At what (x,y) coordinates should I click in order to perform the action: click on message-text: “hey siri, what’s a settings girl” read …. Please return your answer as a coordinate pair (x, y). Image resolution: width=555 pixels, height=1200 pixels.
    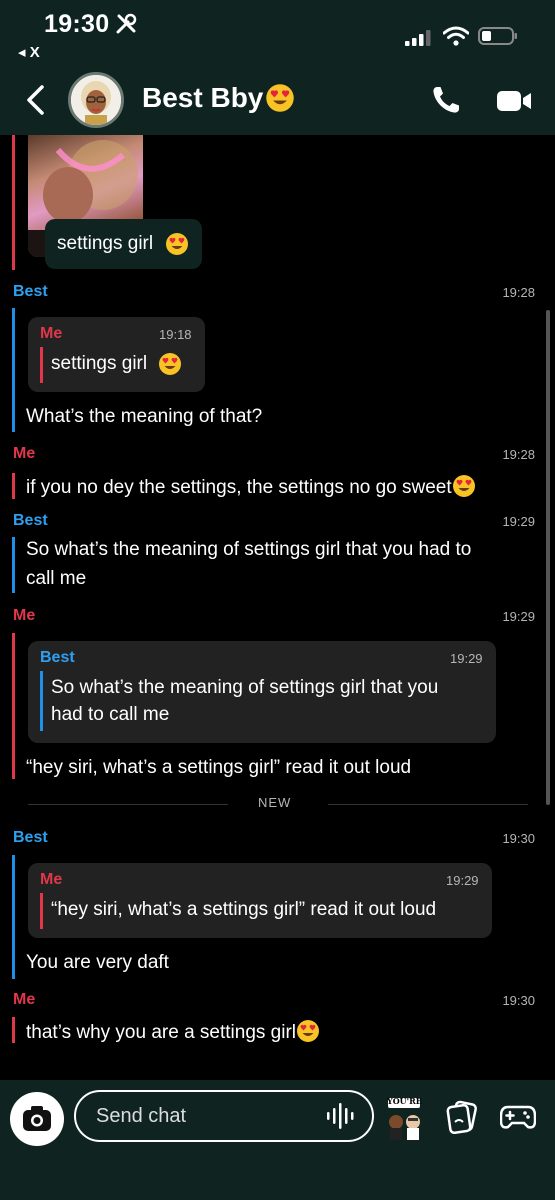
    Looking at the image, I should click on (219, 767).